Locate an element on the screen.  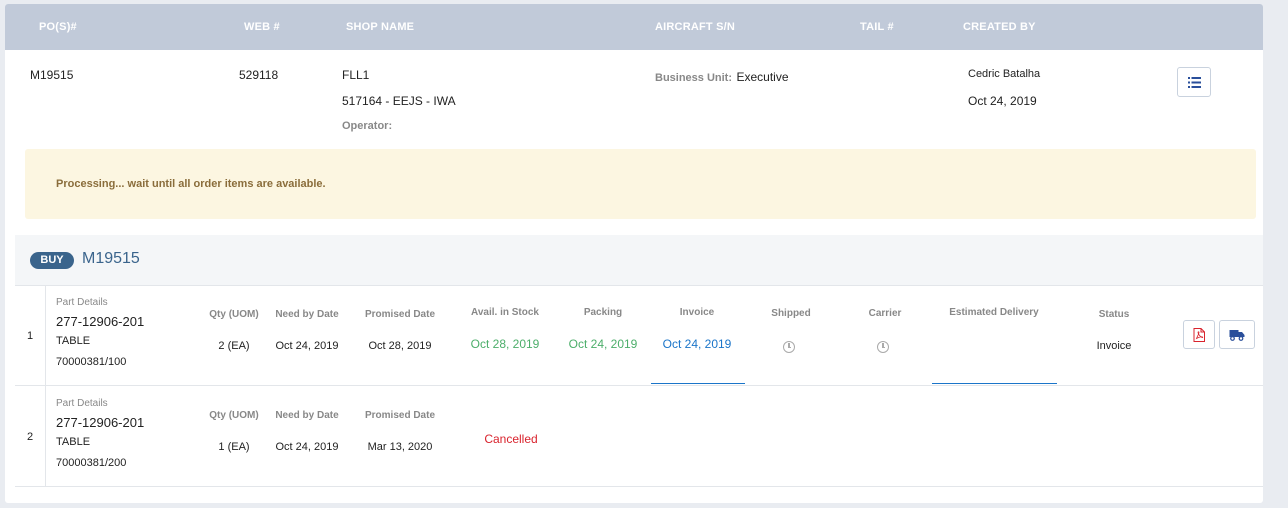
track-shipment-button is located at coordinates (1237, 334).